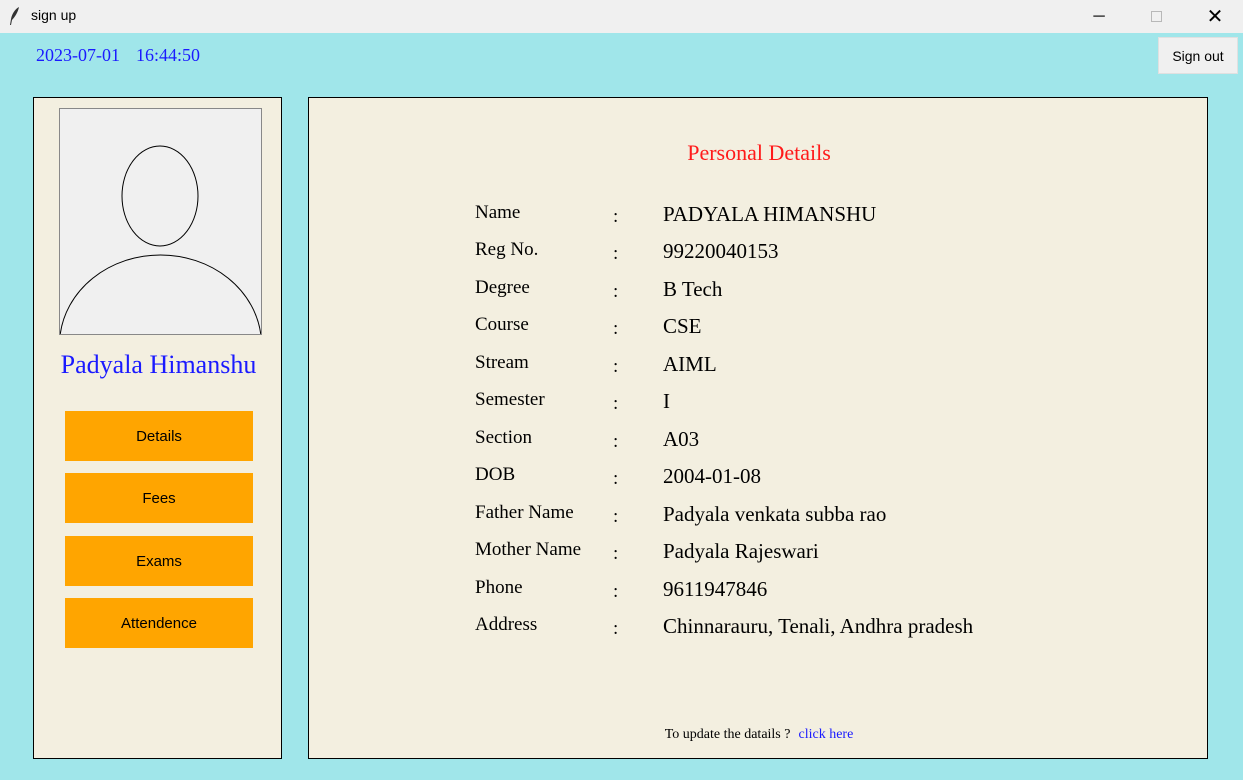  Describe the element at coordinates (721, 251) in the screenshot. I see `detail-value: 99220040153` at that location.